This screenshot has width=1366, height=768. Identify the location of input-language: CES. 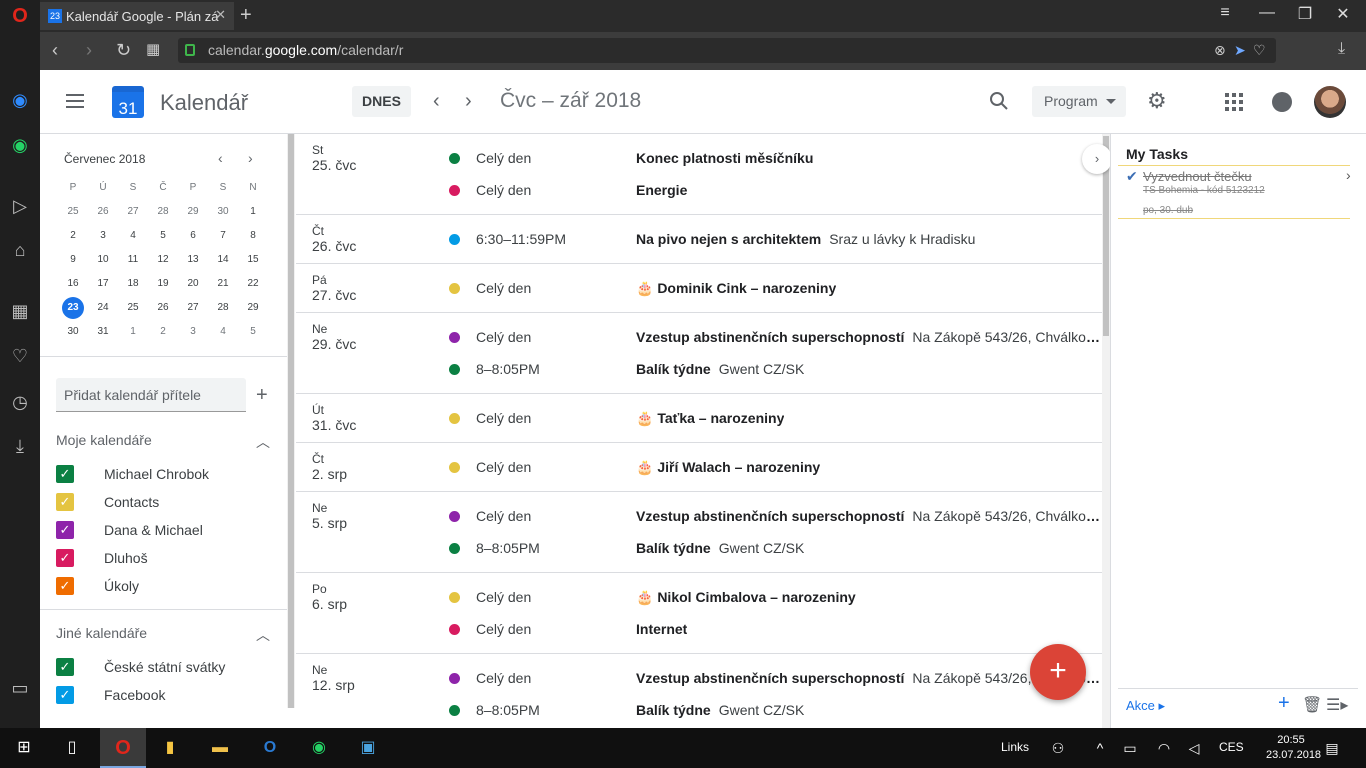
(1231, 747).